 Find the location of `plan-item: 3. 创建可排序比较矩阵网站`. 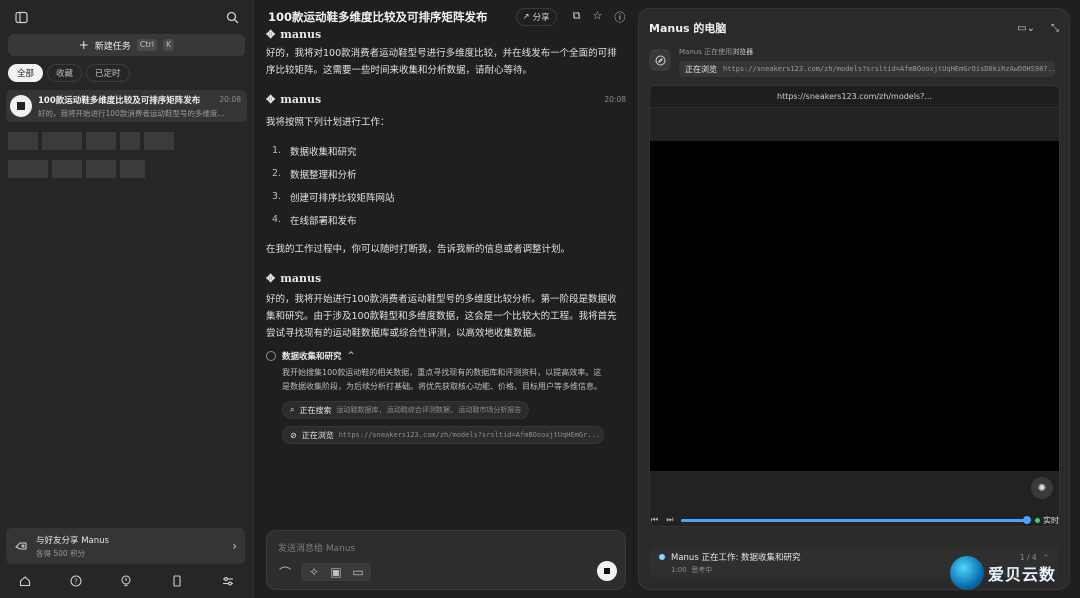

plan-item: 3. 创建可排序比较矩阵网站 is located at coordinates (333, 197).